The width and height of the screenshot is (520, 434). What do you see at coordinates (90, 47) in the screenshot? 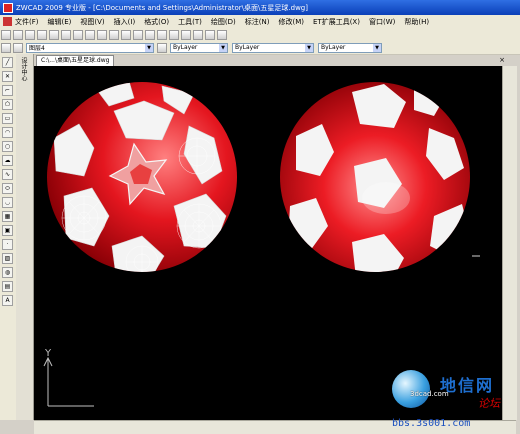
I see `layer-select: 图层4 ▼` at bounding box center [90, 47].